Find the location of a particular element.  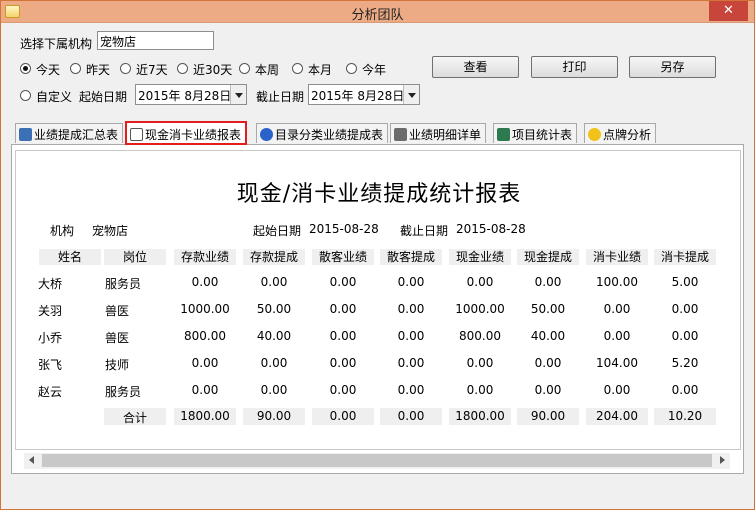

range-label: 今年 is located at coordinates (374, 70).